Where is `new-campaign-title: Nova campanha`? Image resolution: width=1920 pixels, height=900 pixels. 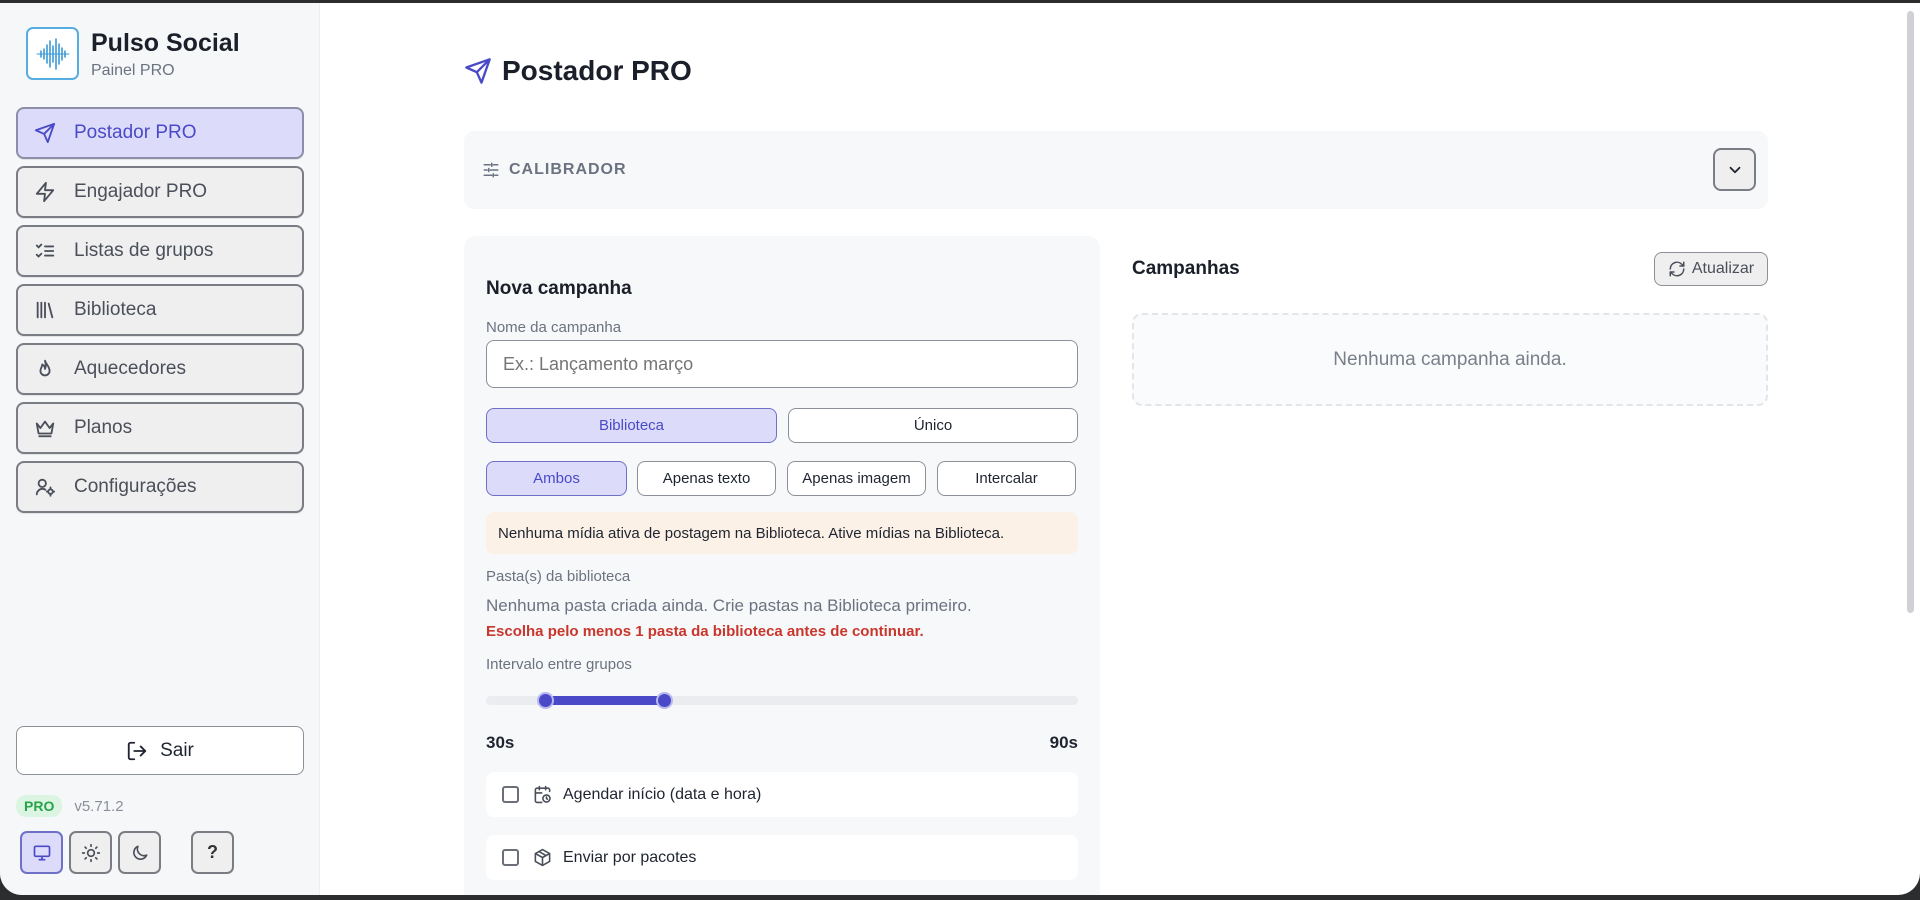 new-campaign-title: Nova campanha is located at coordinates (559, 288).